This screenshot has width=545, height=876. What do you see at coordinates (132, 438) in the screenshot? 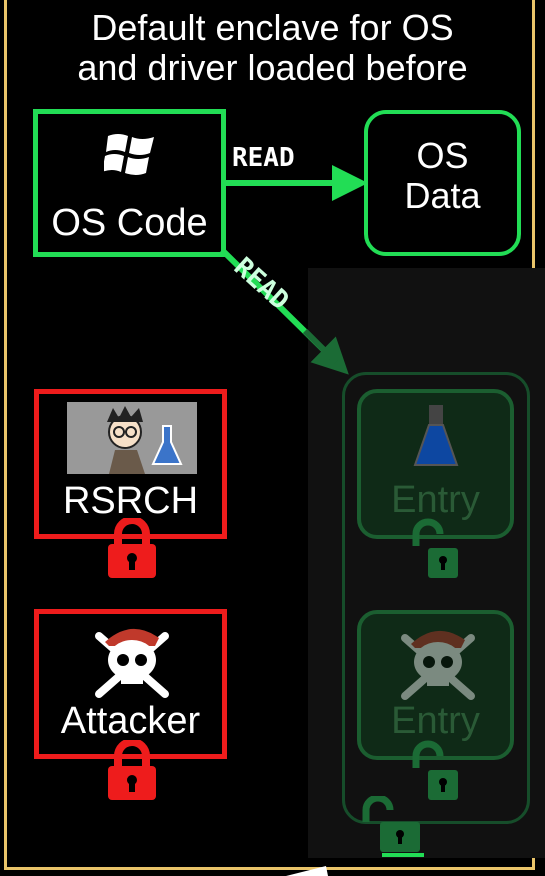
I see `researcher-icon` at bounding box center [132, 438].